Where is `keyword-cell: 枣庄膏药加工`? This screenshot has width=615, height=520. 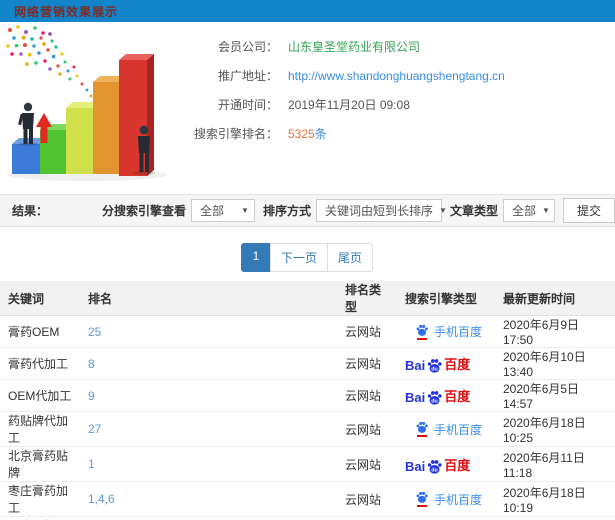
keyword-cell: 枣庄膏药加工 is located at coordinates (40, 499).